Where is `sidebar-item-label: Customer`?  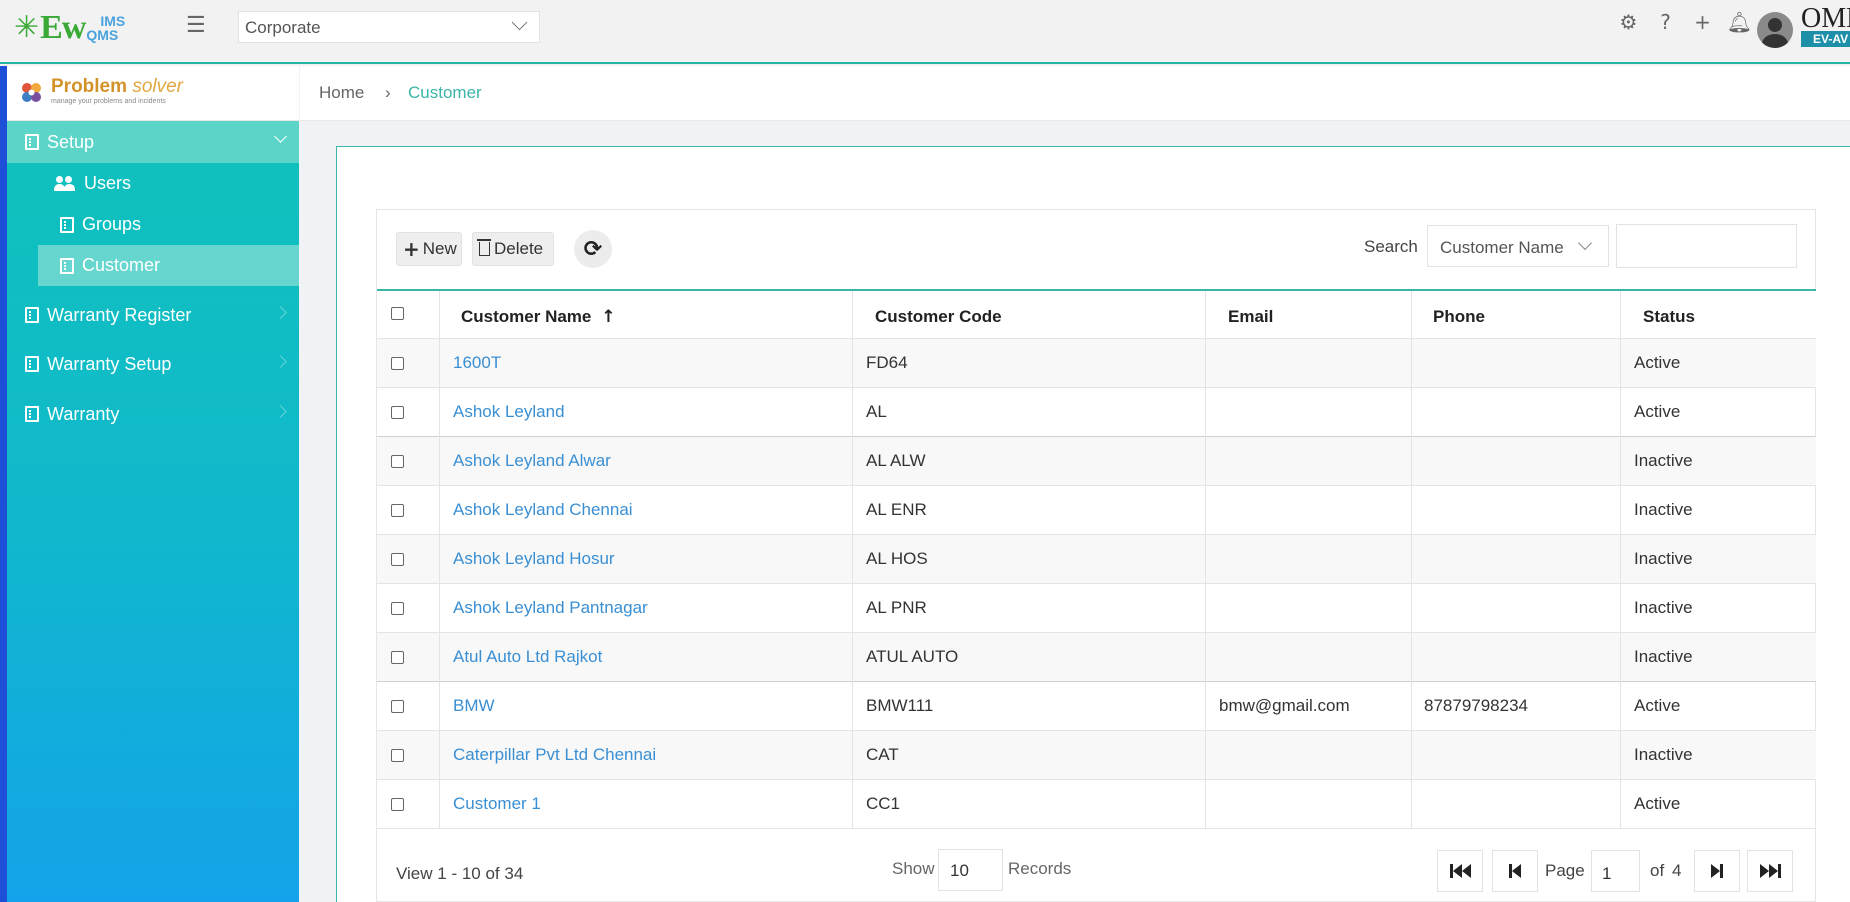 sidebar-item-label: Customer is located at coordinates (121, 265).